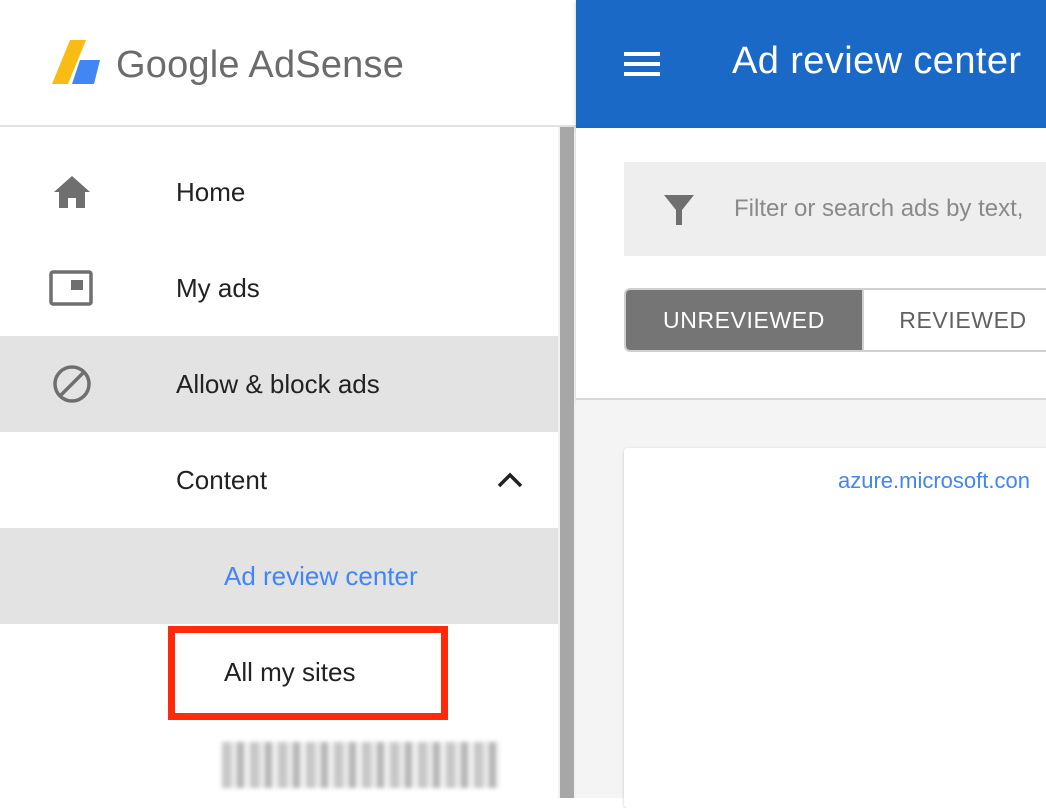 The height and width of the screenshot is (808, 1046). I want to click on filter-icon, so click(679, 210).